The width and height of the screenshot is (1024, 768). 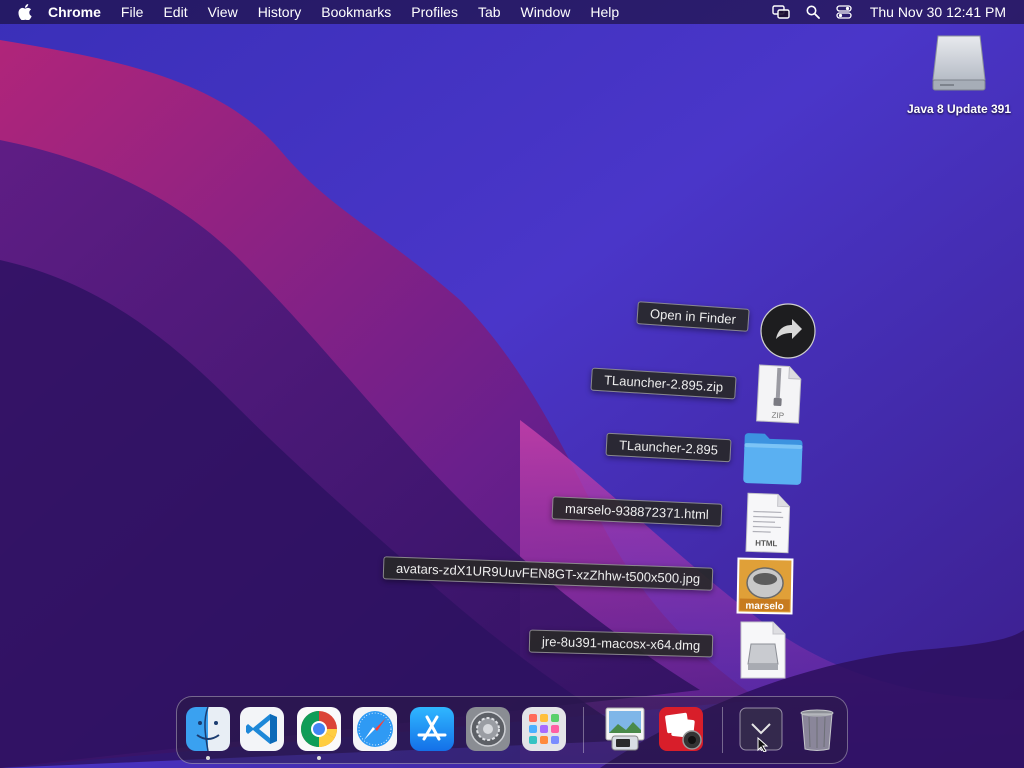 I want to click on chrome-running-indicator, so click(x=319, y=758).